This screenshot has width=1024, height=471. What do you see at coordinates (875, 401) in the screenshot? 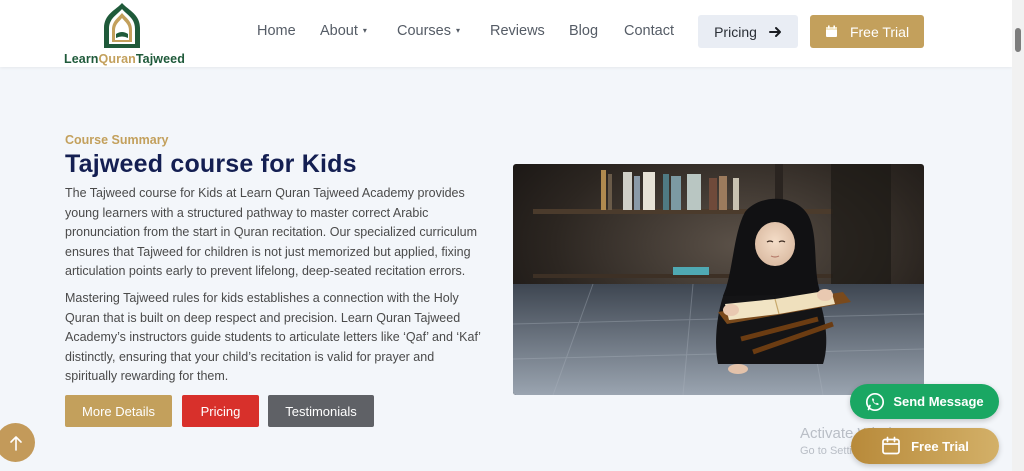
I see `whatsapp-icon` at bounding box center [875, 401].